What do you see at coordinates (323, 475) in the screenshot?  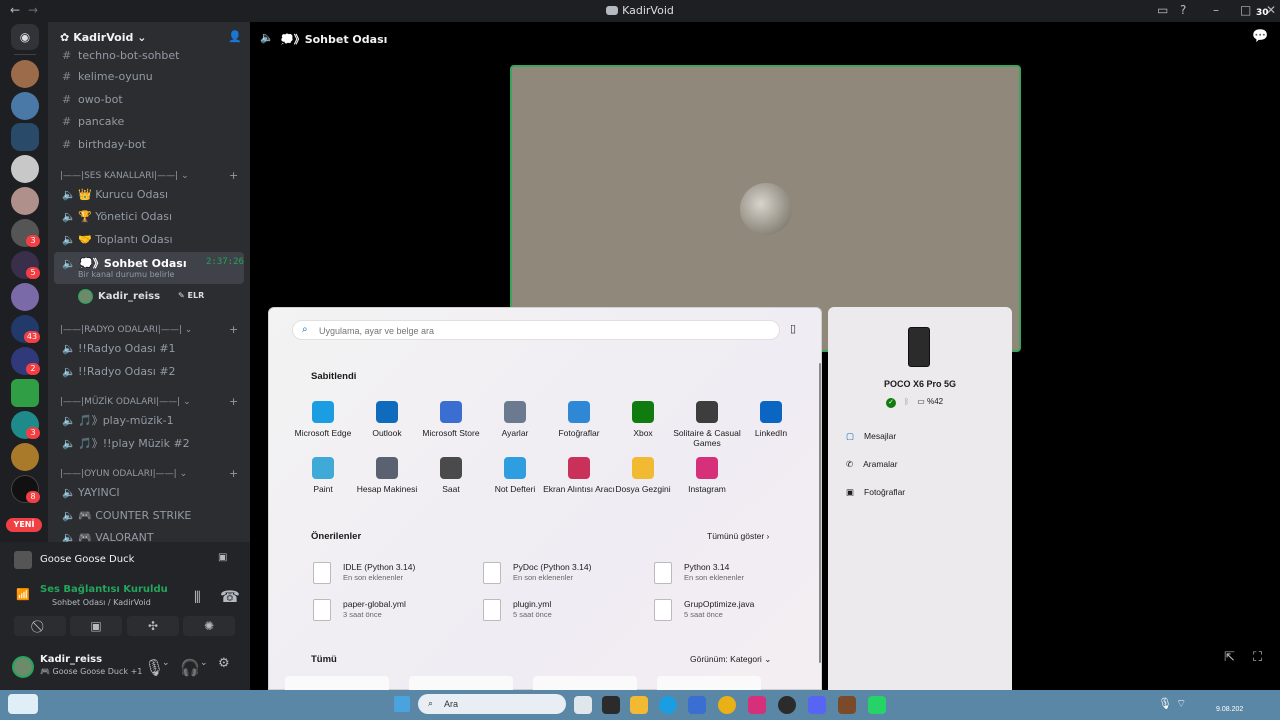 I see `pinned-app: Paint` at bounding box center [323, 475].